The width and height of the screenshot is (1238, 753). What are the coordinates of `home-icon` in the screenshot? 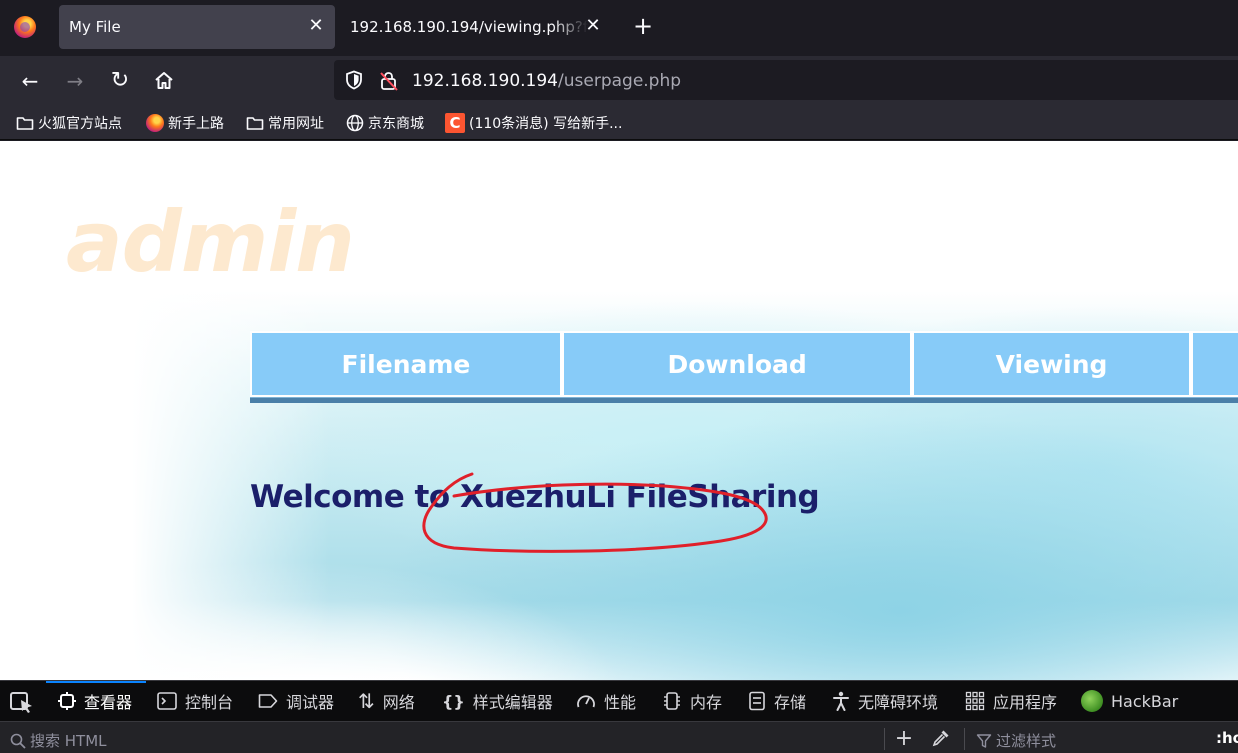 It's located at (164, 80).